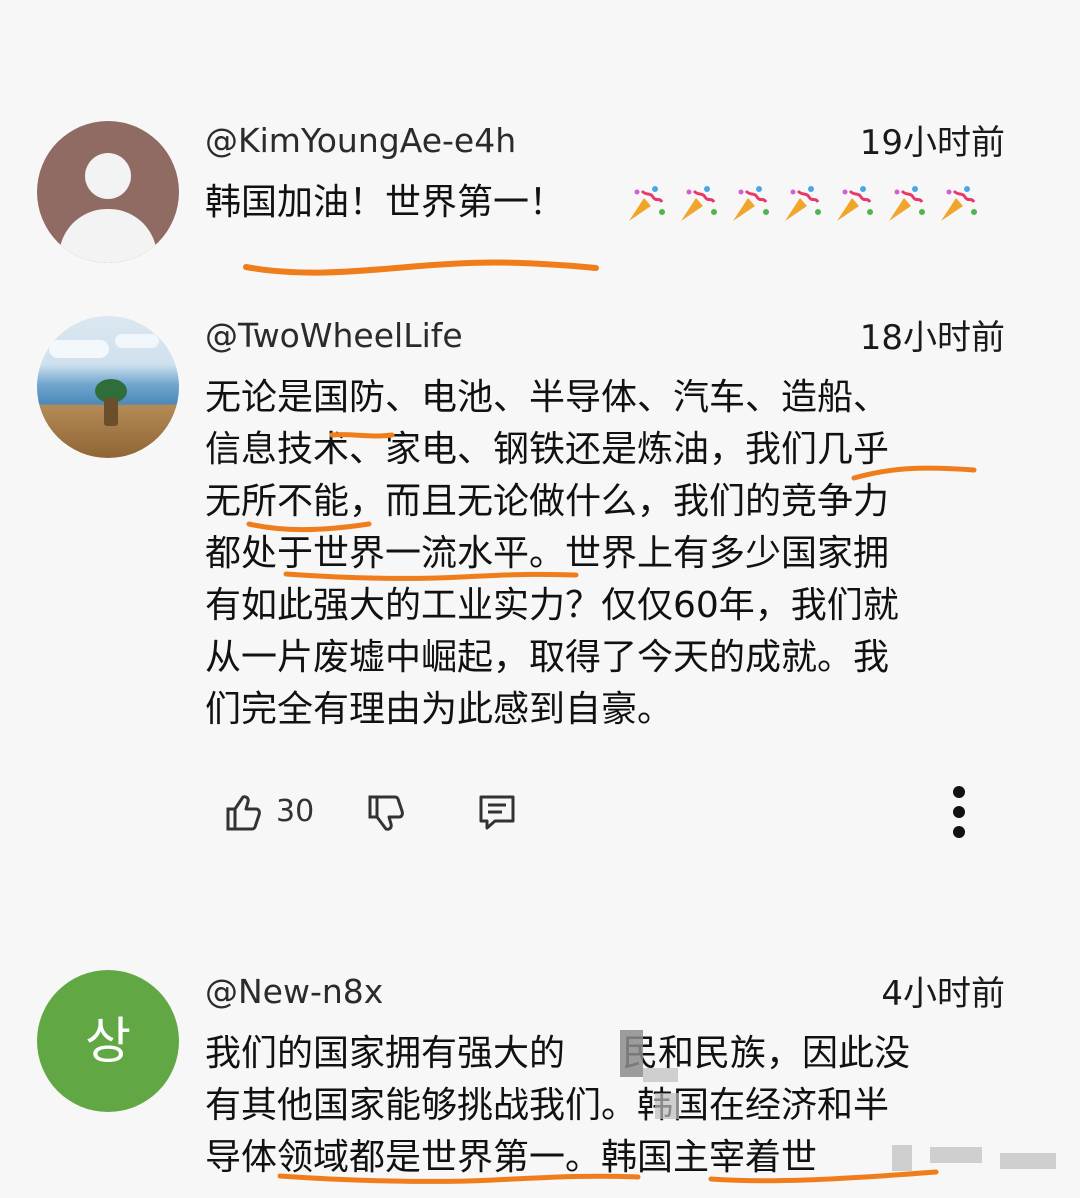  What do you see at coordinates (547, 397) in the screenshot?
I see `comment-line: 无论是国防、电池、半导体、汽车、造船、` at bounding box center [547, 397].